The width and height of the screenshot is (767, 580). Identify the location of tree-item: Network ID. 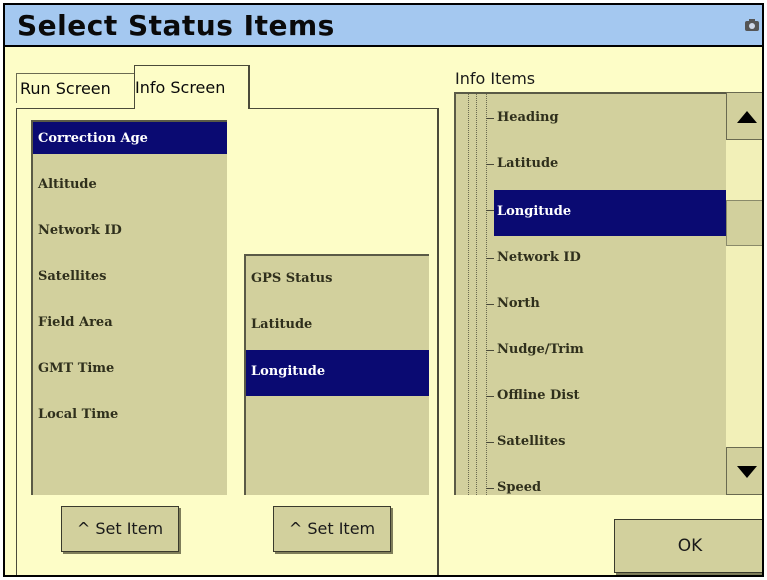
(606, 259).